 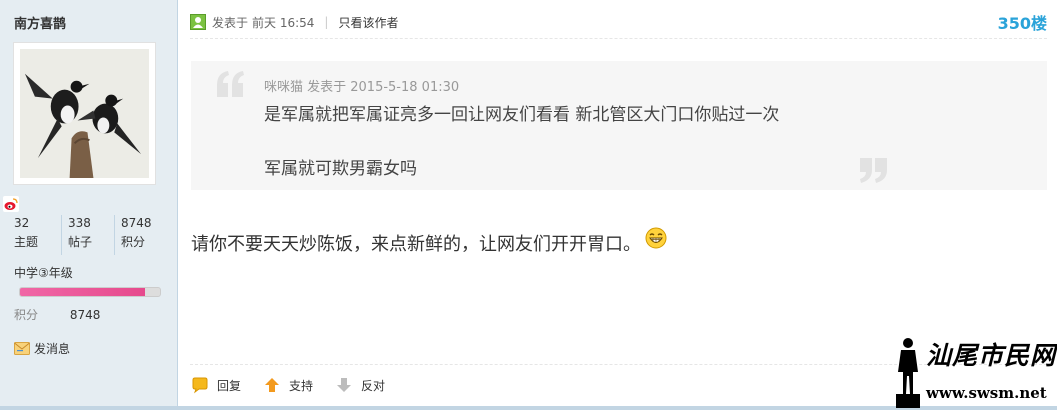 I want to click on stat-posts: 338 帖子, so click(x=83, y=235).